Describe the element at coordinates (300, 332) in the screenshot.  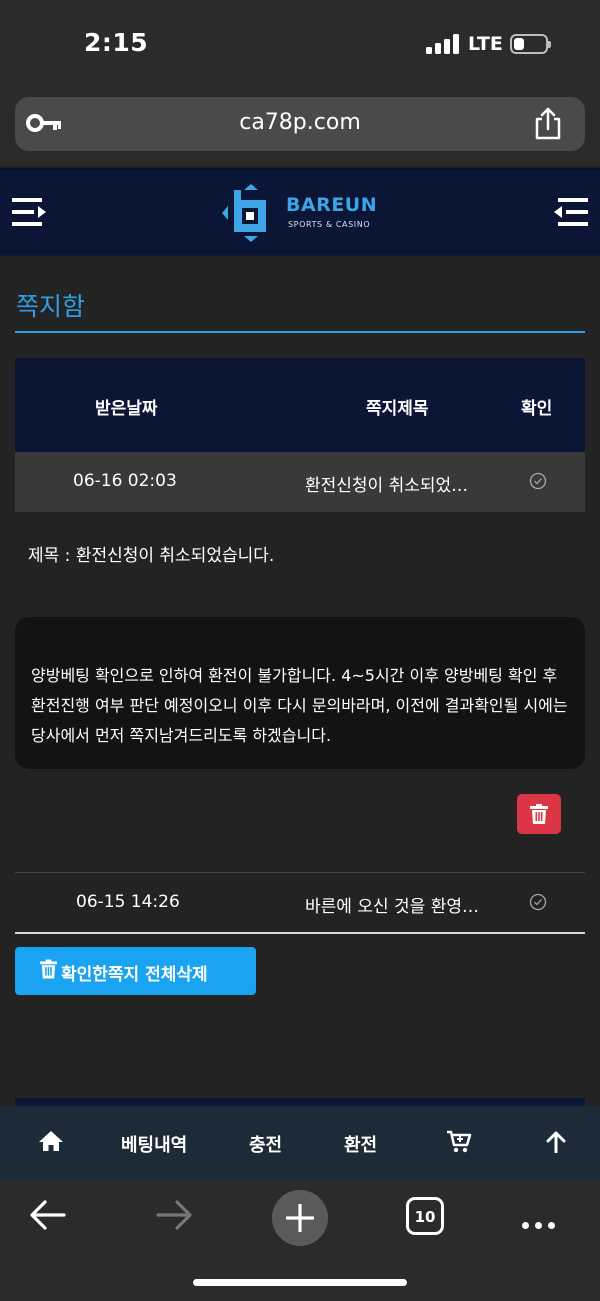
I see `title-underline` at that location.